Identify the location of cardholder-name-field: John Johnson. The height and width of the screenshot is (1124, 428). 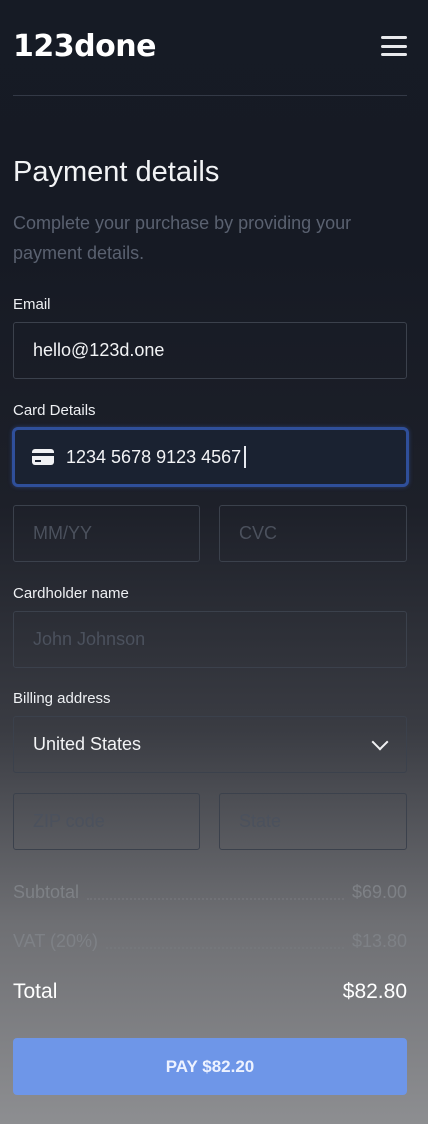
(210, 639).